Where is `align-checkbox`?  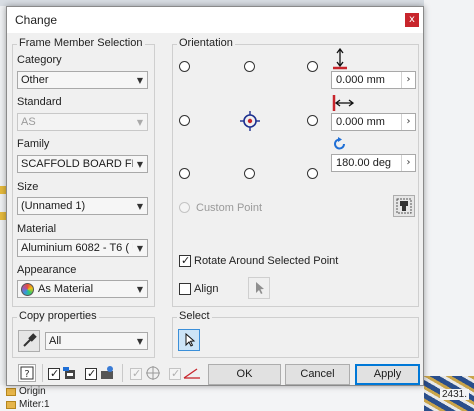
align-checkbox is located at coordinates (185, 289).